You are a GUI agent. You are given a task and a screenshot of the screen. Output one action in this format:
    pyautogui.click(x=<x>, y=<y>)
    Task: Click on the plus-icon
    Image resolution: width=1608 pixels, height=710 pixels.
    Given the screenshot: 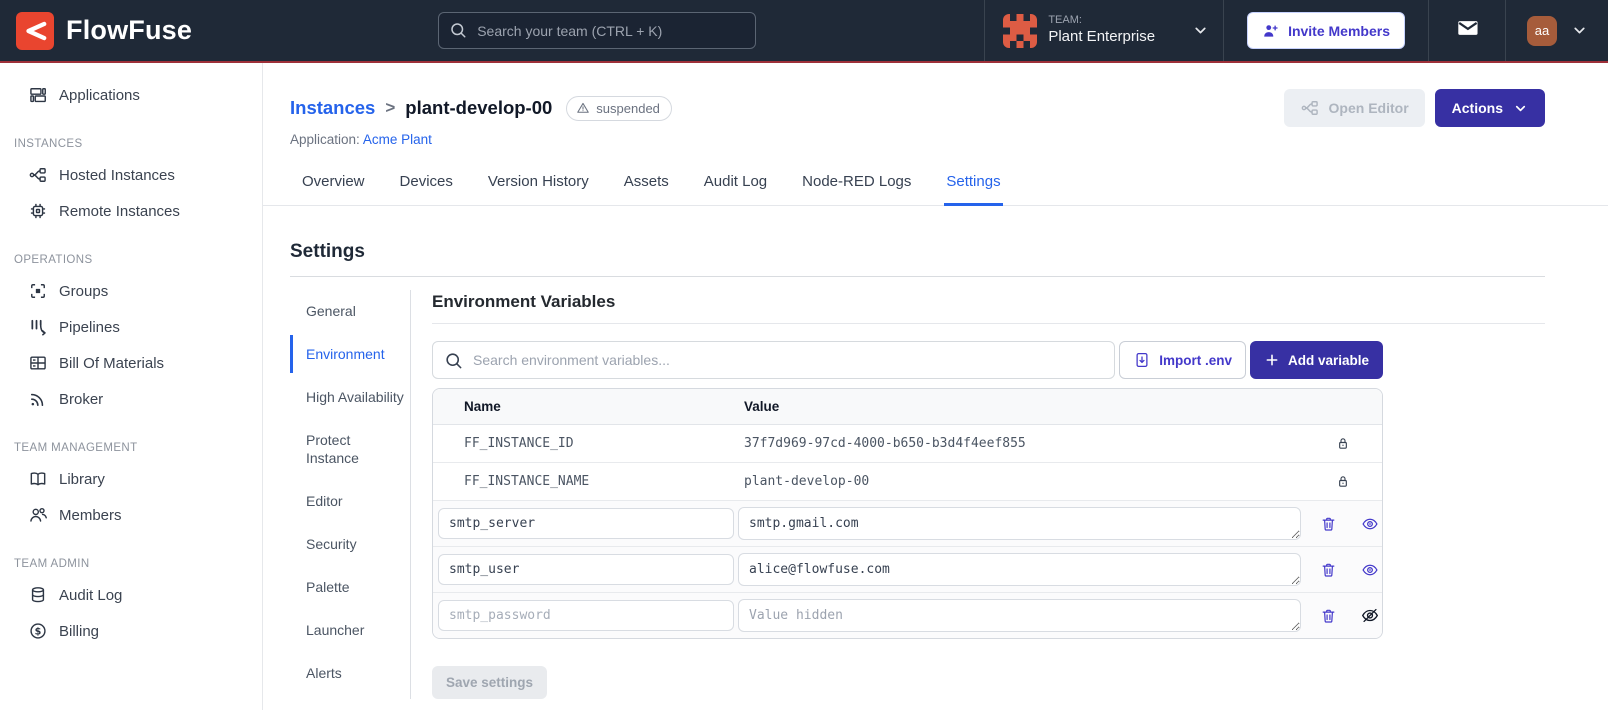 What is the action you would take?
    pyautogui.click(x=1272, y=360)
    